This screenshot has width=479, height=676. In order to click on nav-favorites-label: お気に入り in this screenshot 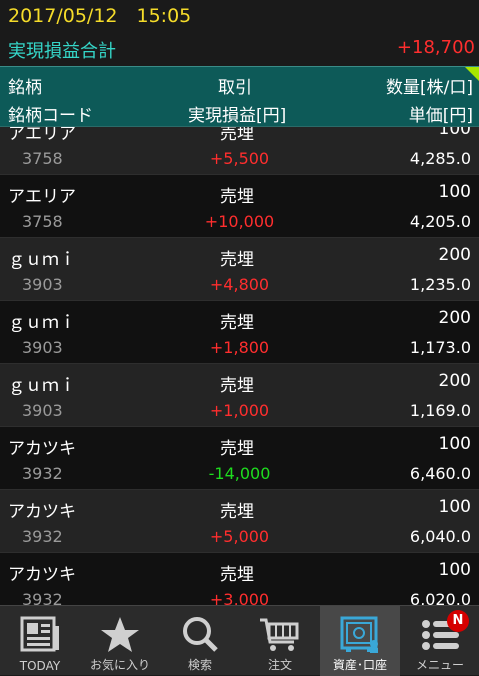, I will do `click(119, 665)`.